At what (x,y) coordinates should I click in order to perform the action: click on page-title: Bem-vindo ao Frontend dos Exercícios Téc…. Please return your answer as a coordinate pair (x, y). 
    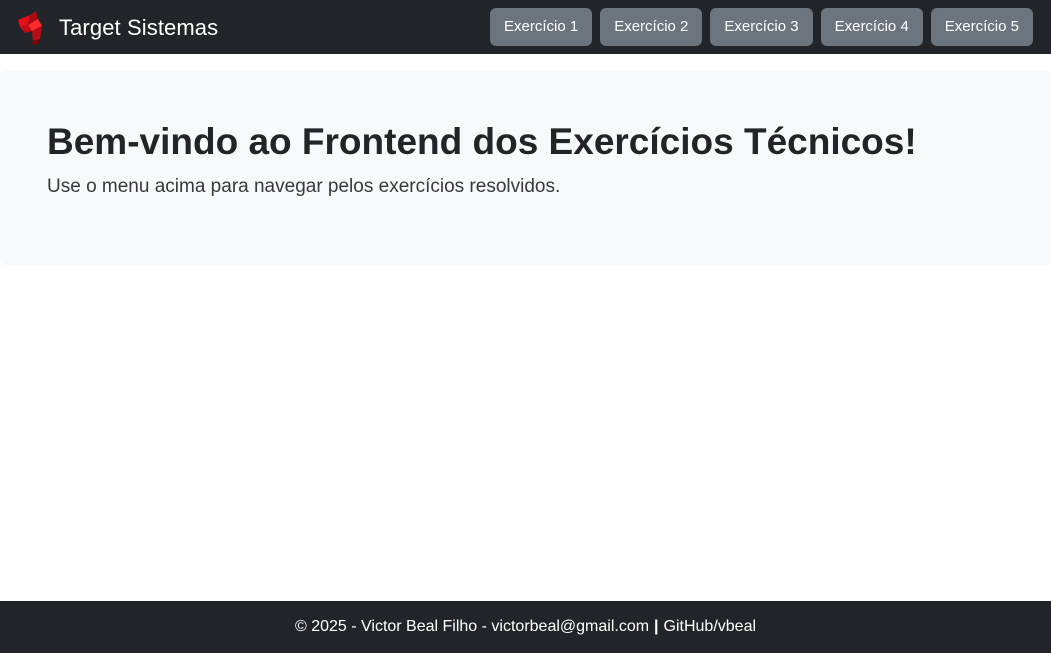
    Looking at the image, I should click on (482, 141).